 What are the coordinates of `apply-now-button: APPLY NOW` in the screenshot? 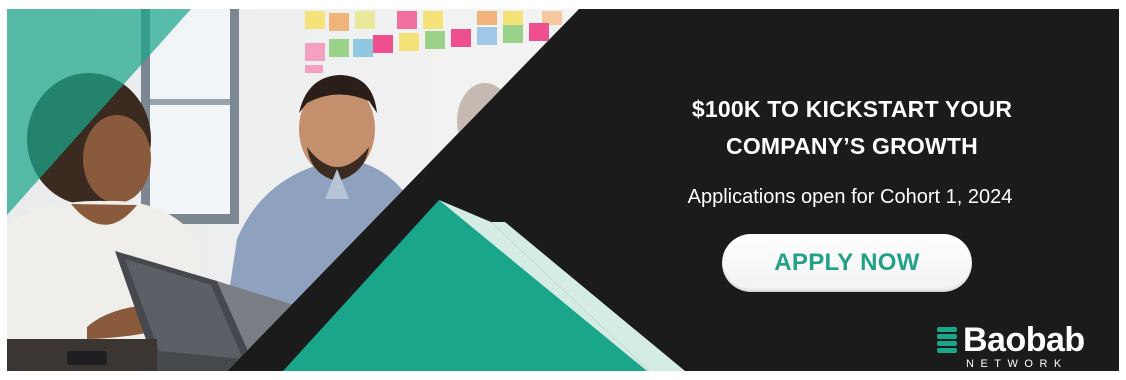 It's located at (847, 263).